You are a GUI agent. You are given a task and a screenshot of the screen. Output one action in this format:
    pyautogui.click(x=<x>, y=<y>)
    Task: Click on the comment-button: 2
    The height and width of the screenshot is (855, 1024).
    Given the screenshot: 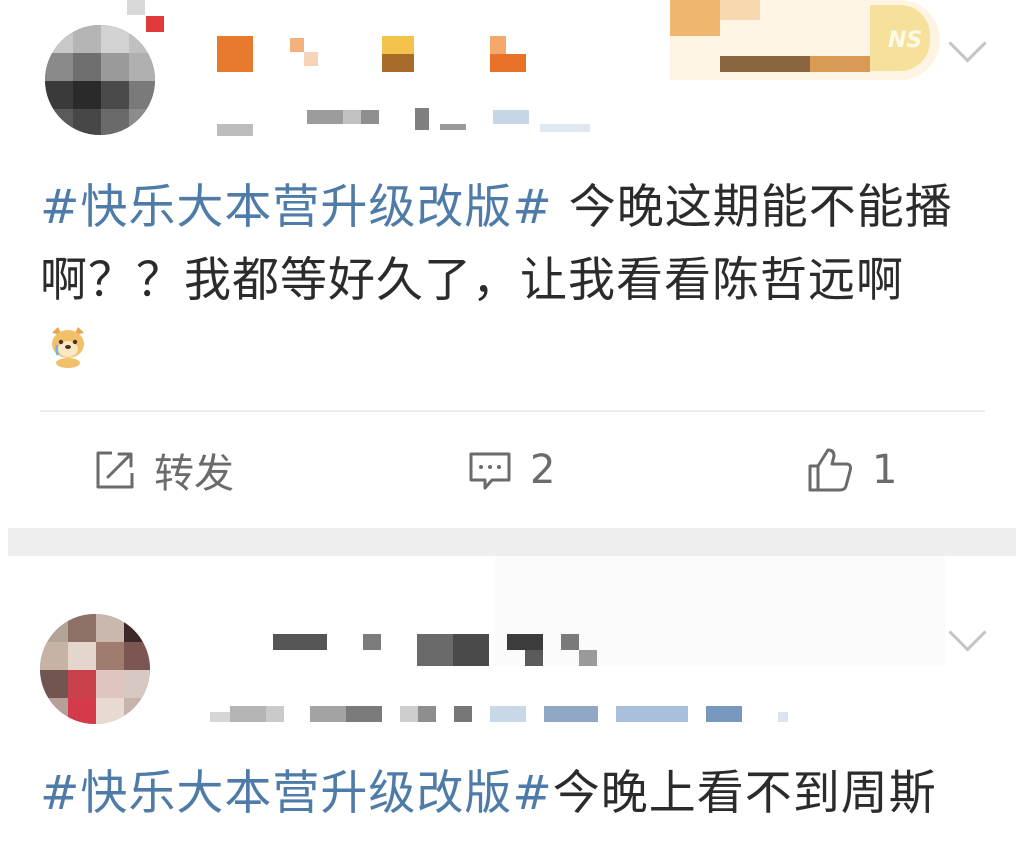 What is the action you would take?
    pyautogui.click(x=510, y=470)
    